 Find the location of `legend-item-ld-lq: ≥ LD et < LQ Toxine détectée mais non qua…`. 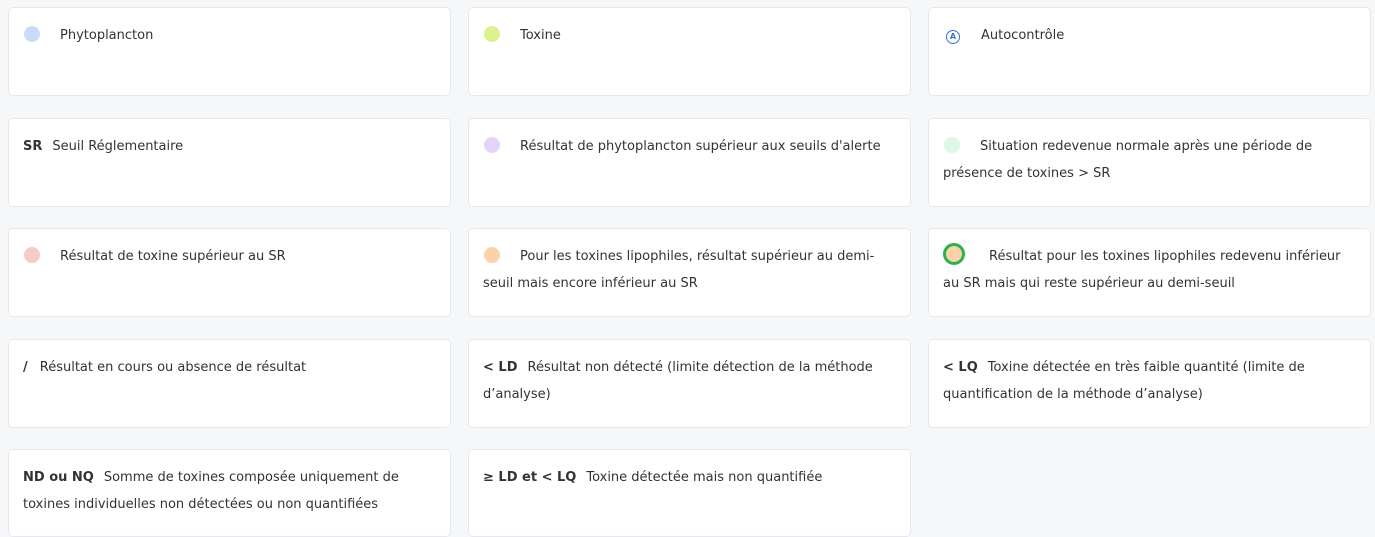

legend-item-ld-lq: ≥ LD et < LQ Toxine détectée mais non qua… is located at coordinates (689, 493).